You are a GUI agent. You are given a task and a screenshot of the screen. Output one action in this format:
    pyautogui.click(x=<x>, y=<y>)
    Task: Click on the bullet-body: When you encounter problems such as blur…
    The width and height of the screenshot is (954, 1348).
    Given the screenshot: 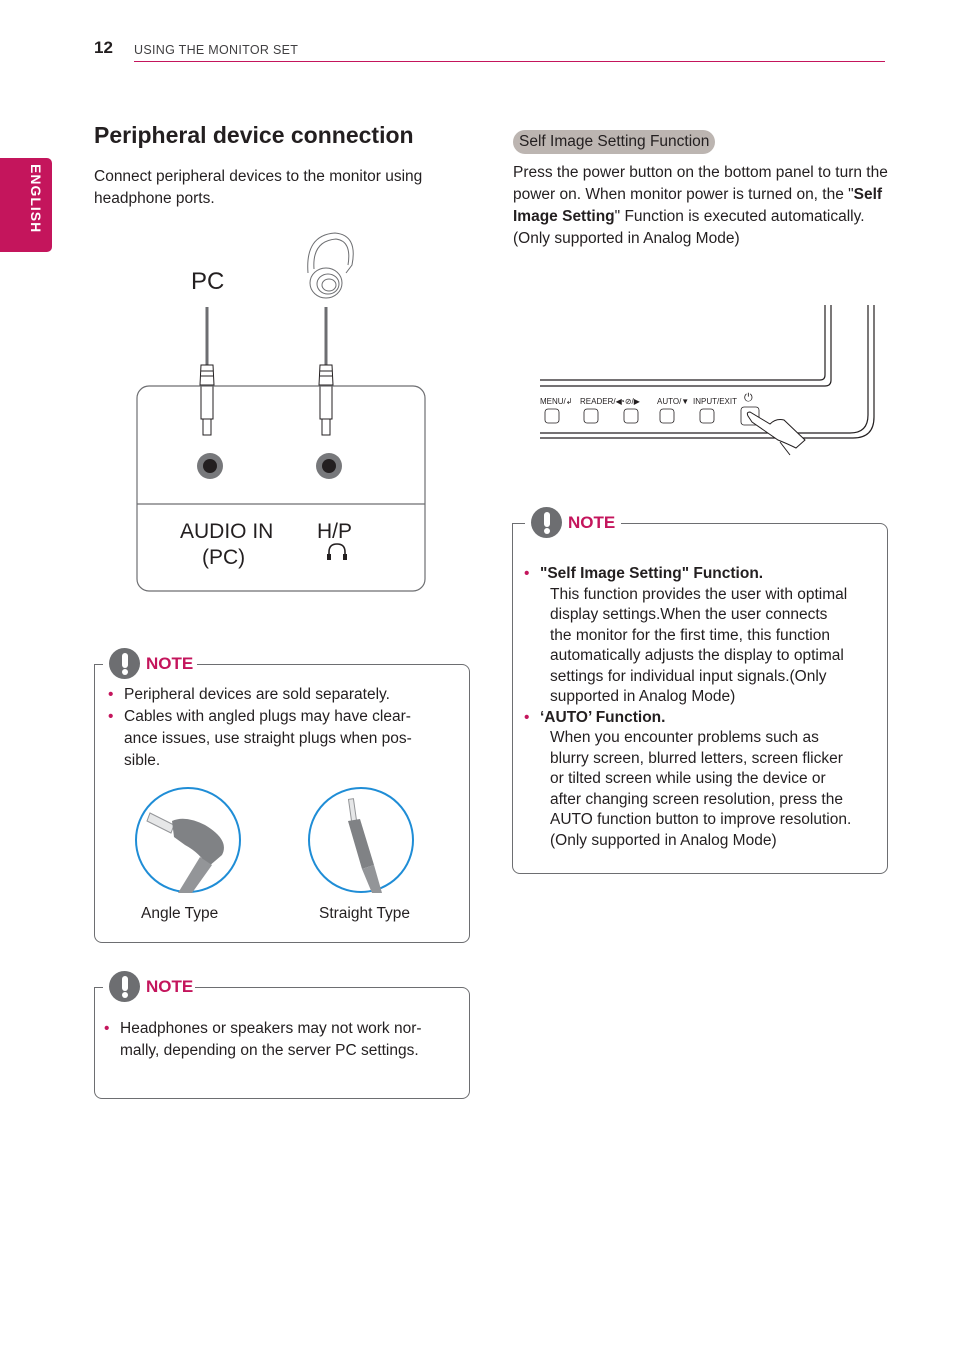 What is the action you would take?
    pyautogui.click(x=704, y=789)
    